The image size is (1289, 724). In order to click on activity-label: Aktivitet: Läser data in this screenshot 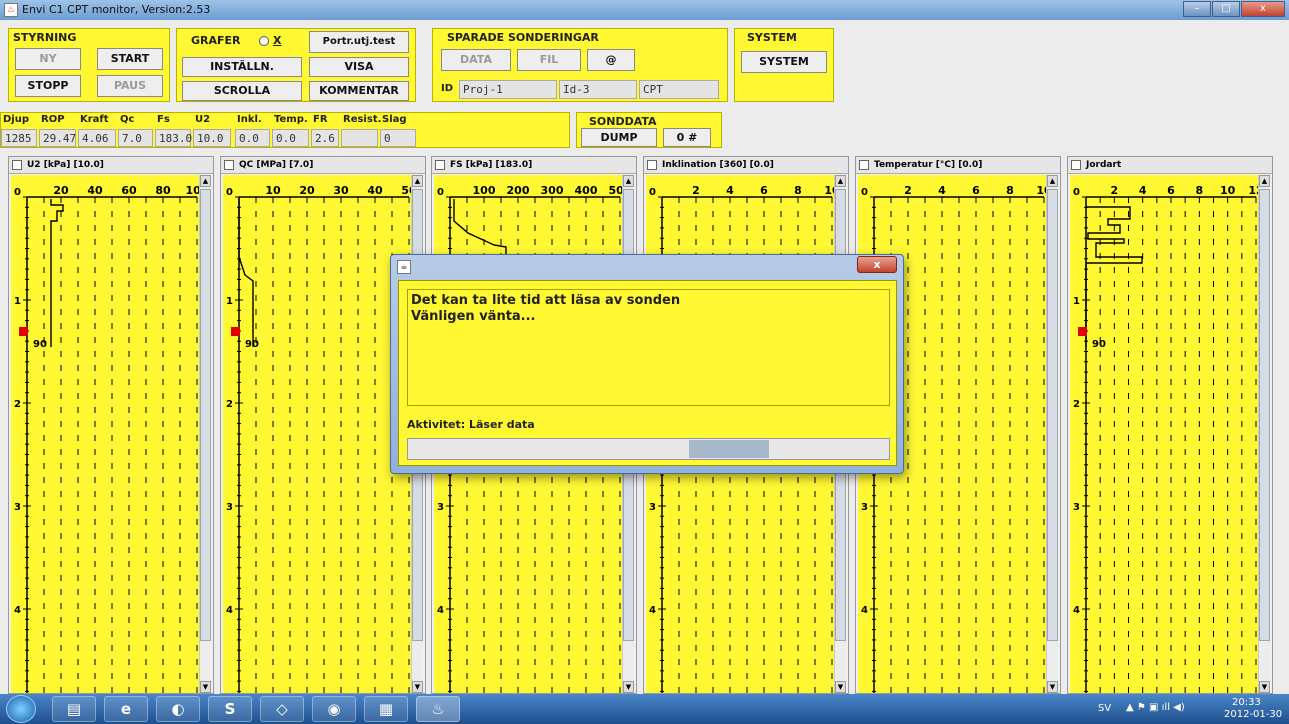, I will do `click(471, 424)`.